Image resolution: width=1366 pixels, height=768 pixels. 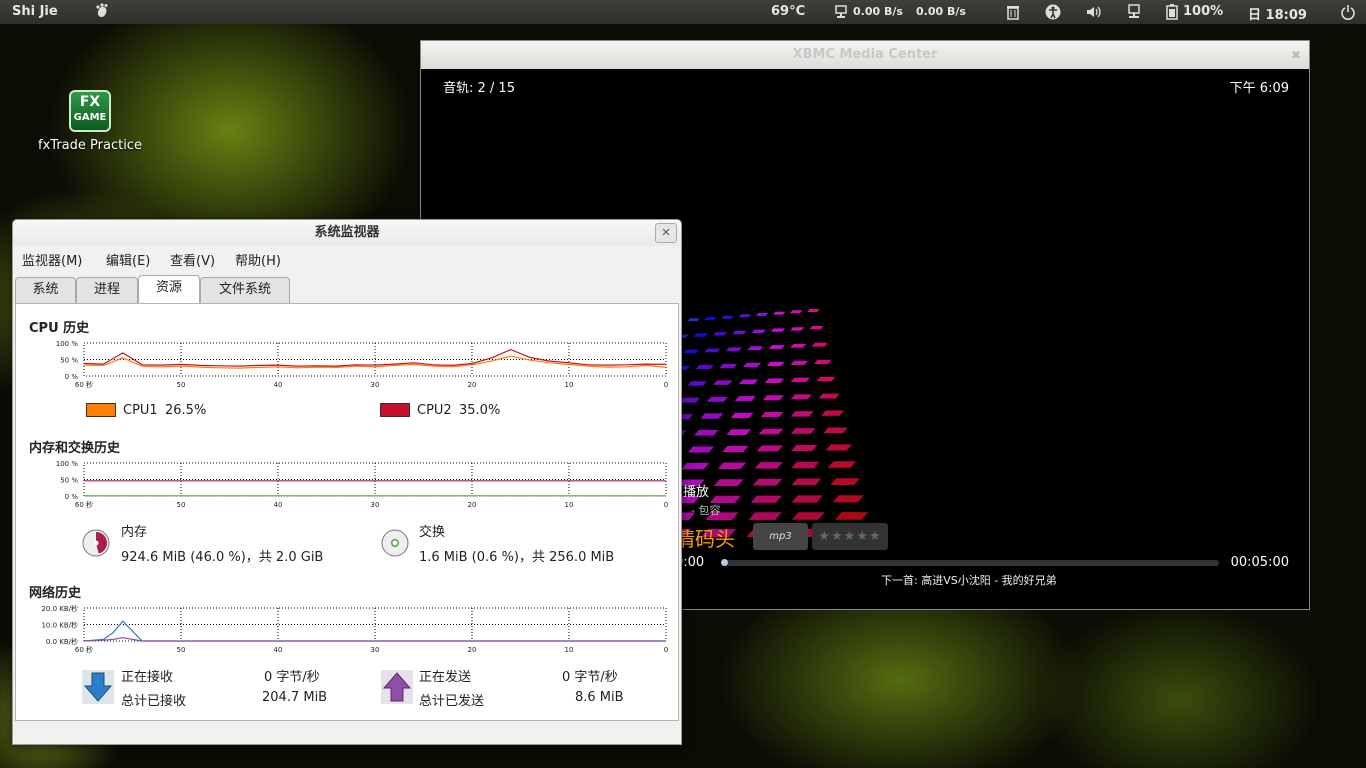 I want to click on fxgame-icon: FX GAME, so click(x=90, y=111).